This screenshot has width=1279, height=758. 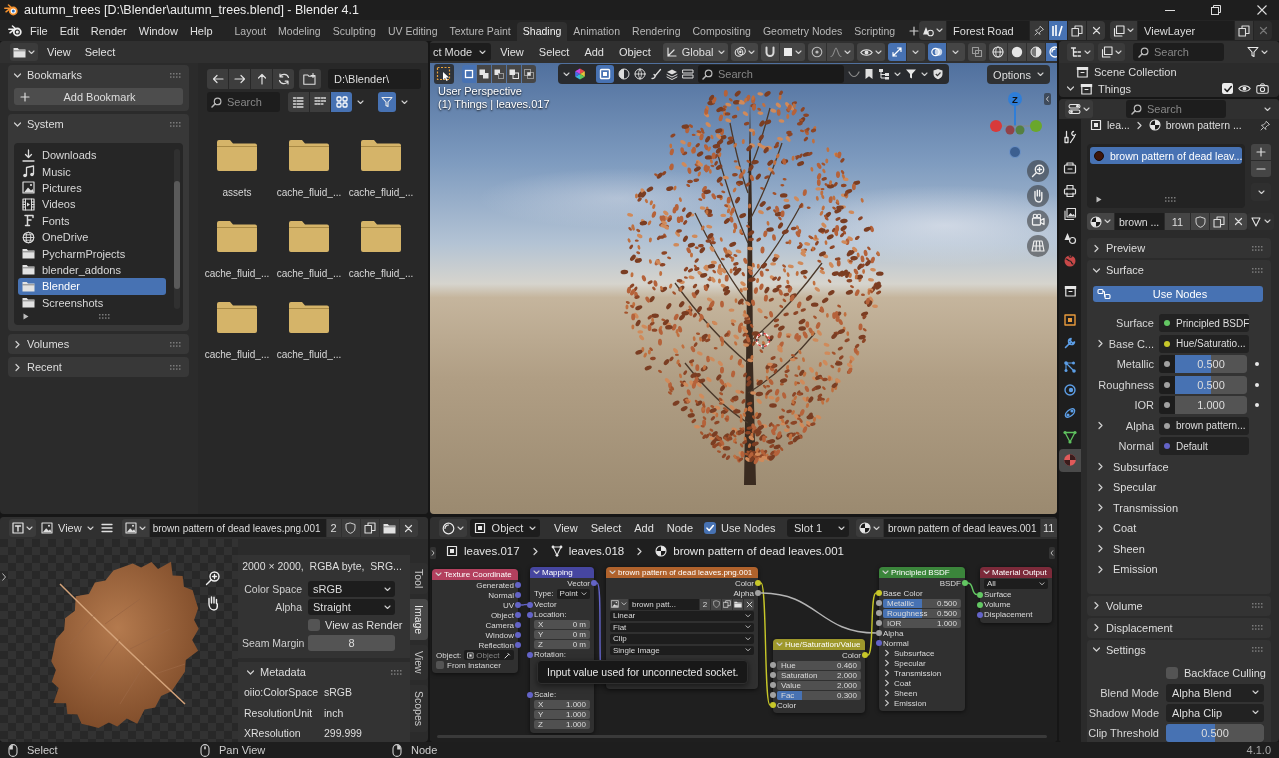 I want to click on shader-node: Material Output All Surface Volume Displacement, so click(x=1016, y=595).